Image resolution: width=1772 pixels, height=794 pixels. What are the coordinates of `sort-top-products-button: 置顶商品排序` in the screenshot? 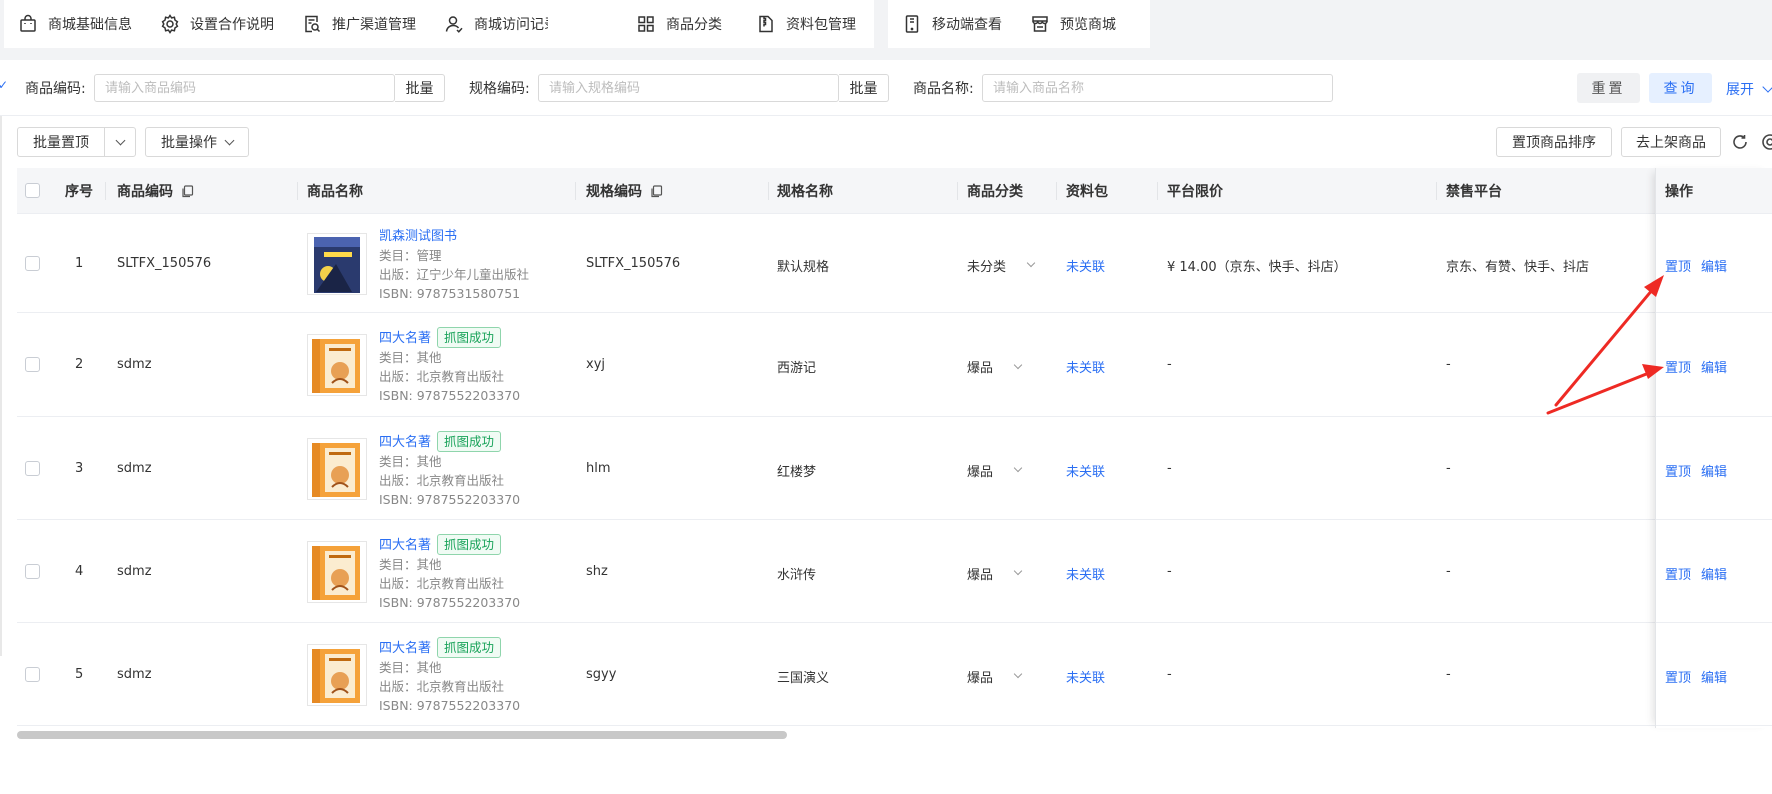 It's located at (1554, 142).